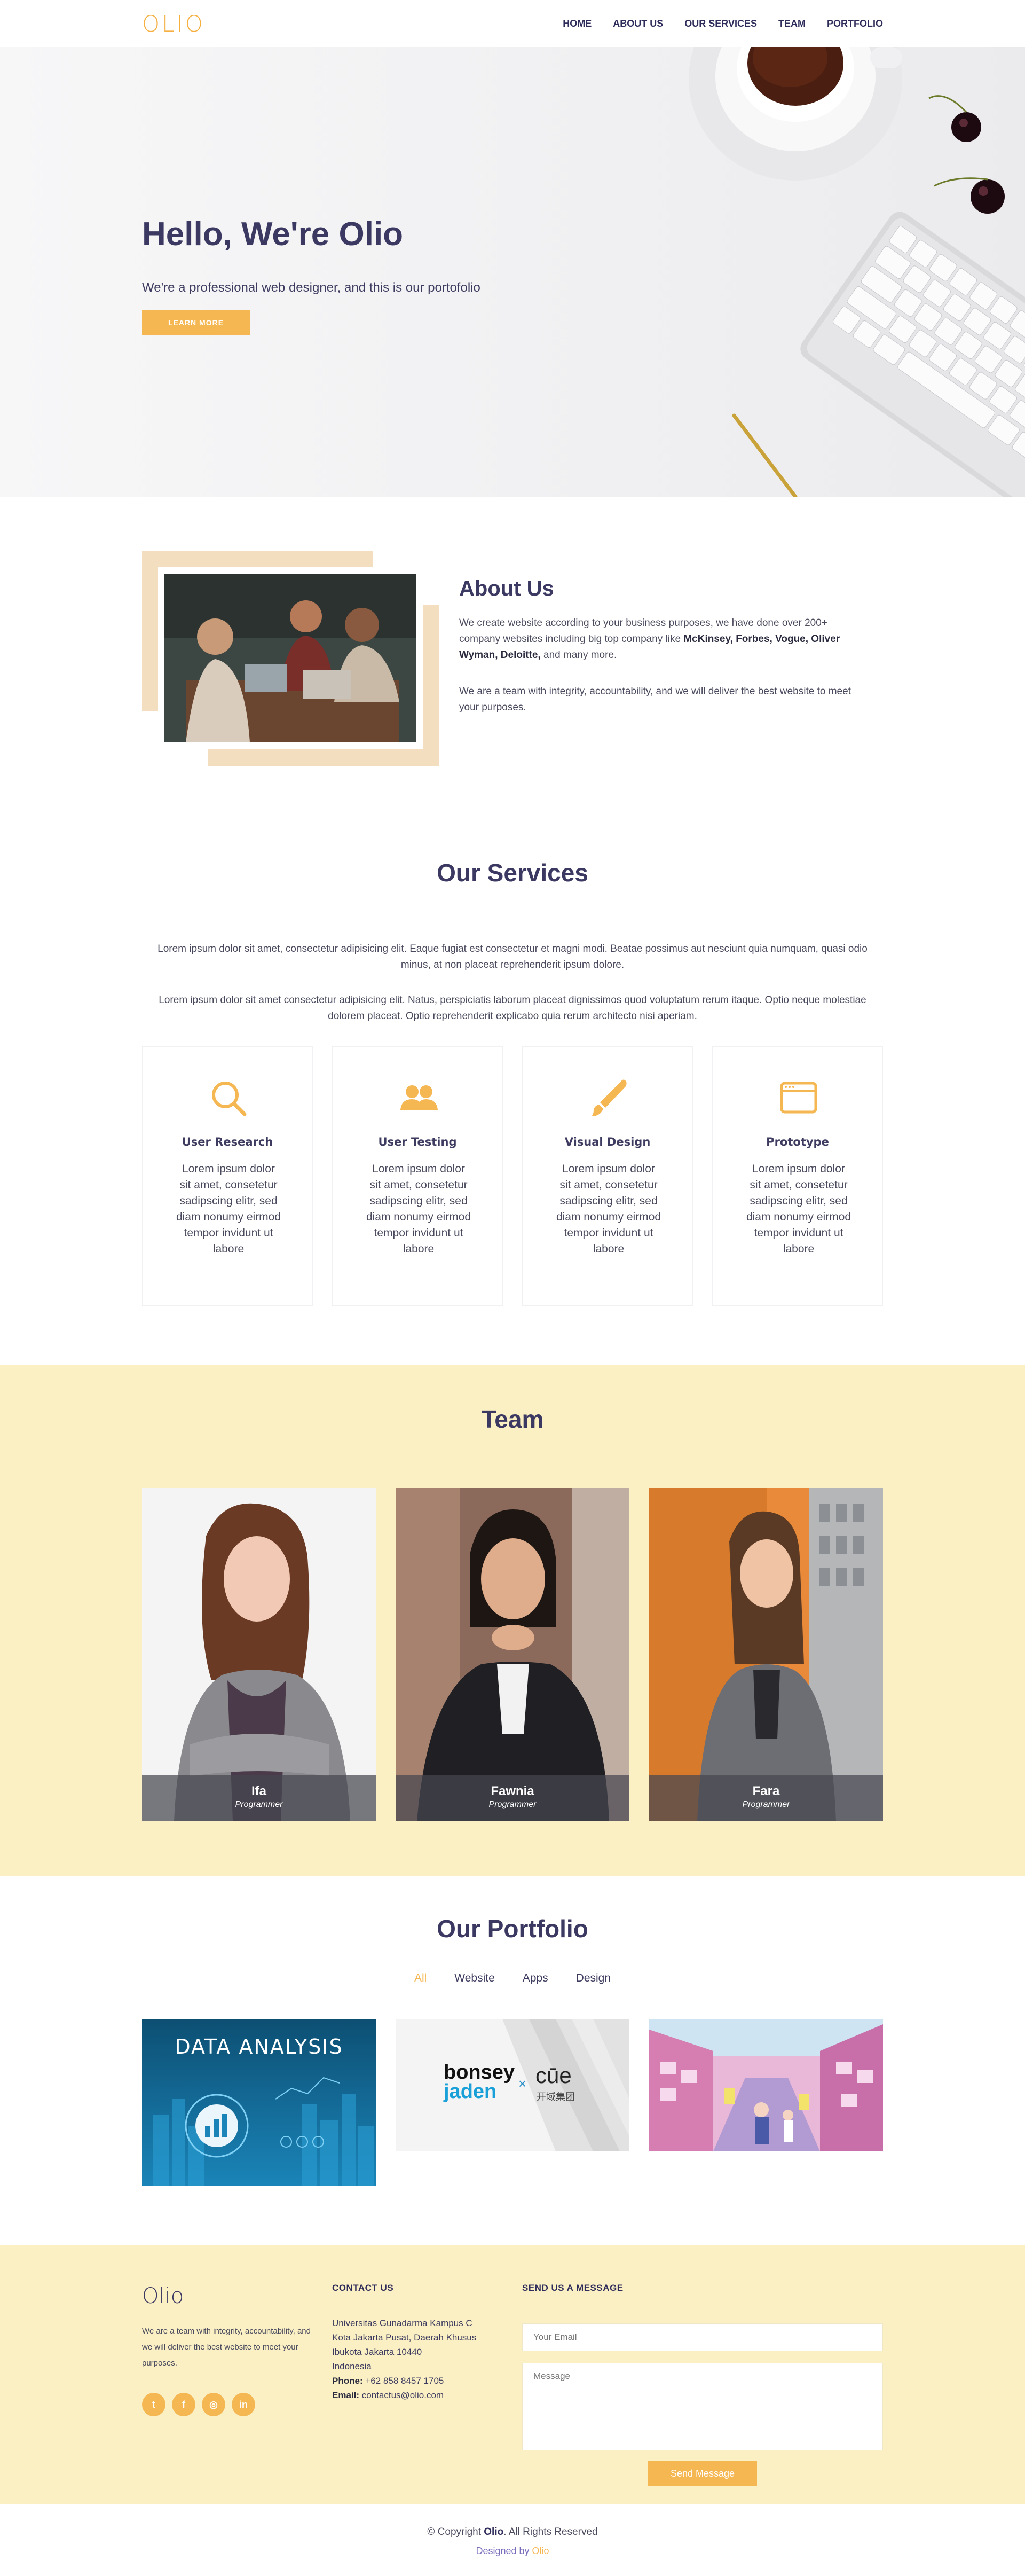 This screenshot has width=1025, height=2576. Describe the element at coordinates (183, 2404) in the screenshot. I see `facebook-icon: f` at that location.